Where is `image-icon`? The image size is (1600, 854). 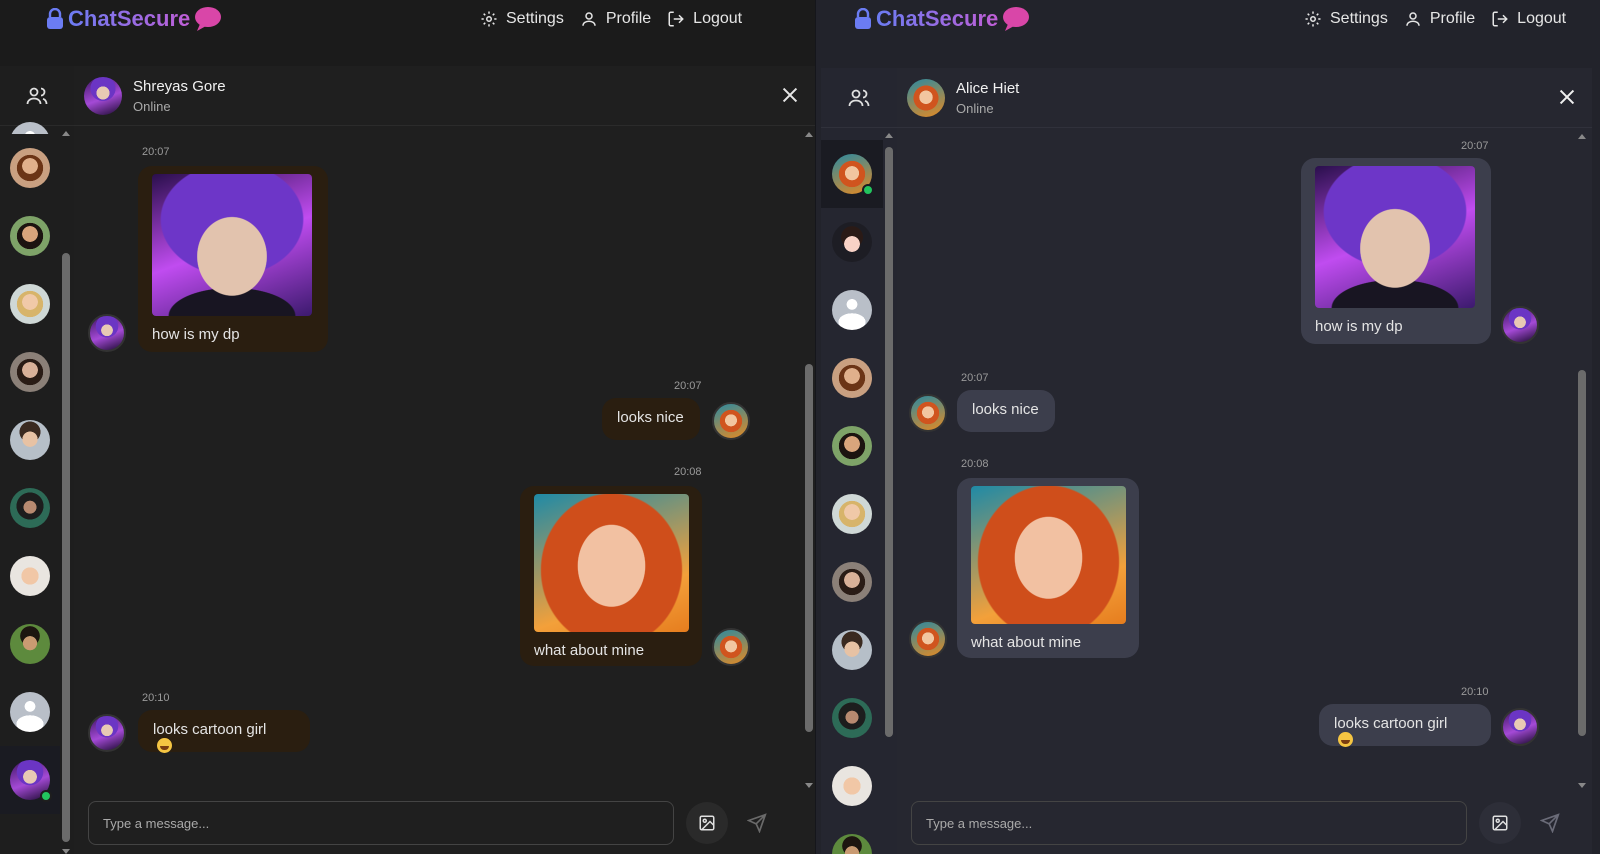
image-icon is located at coordinates (707, 823).